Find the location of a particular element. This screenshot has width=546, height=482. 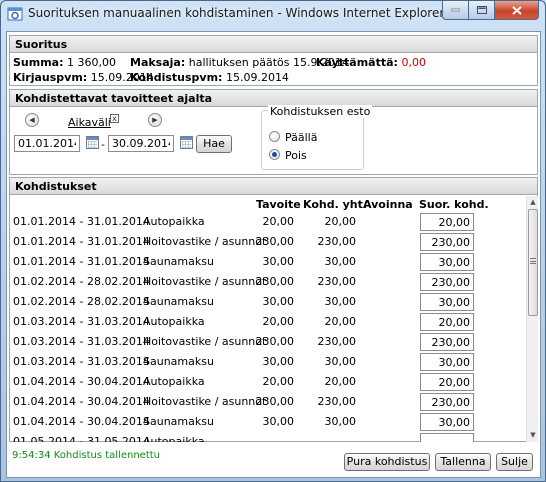

unused-value: 0,00 is located at coordinates (413, 62).